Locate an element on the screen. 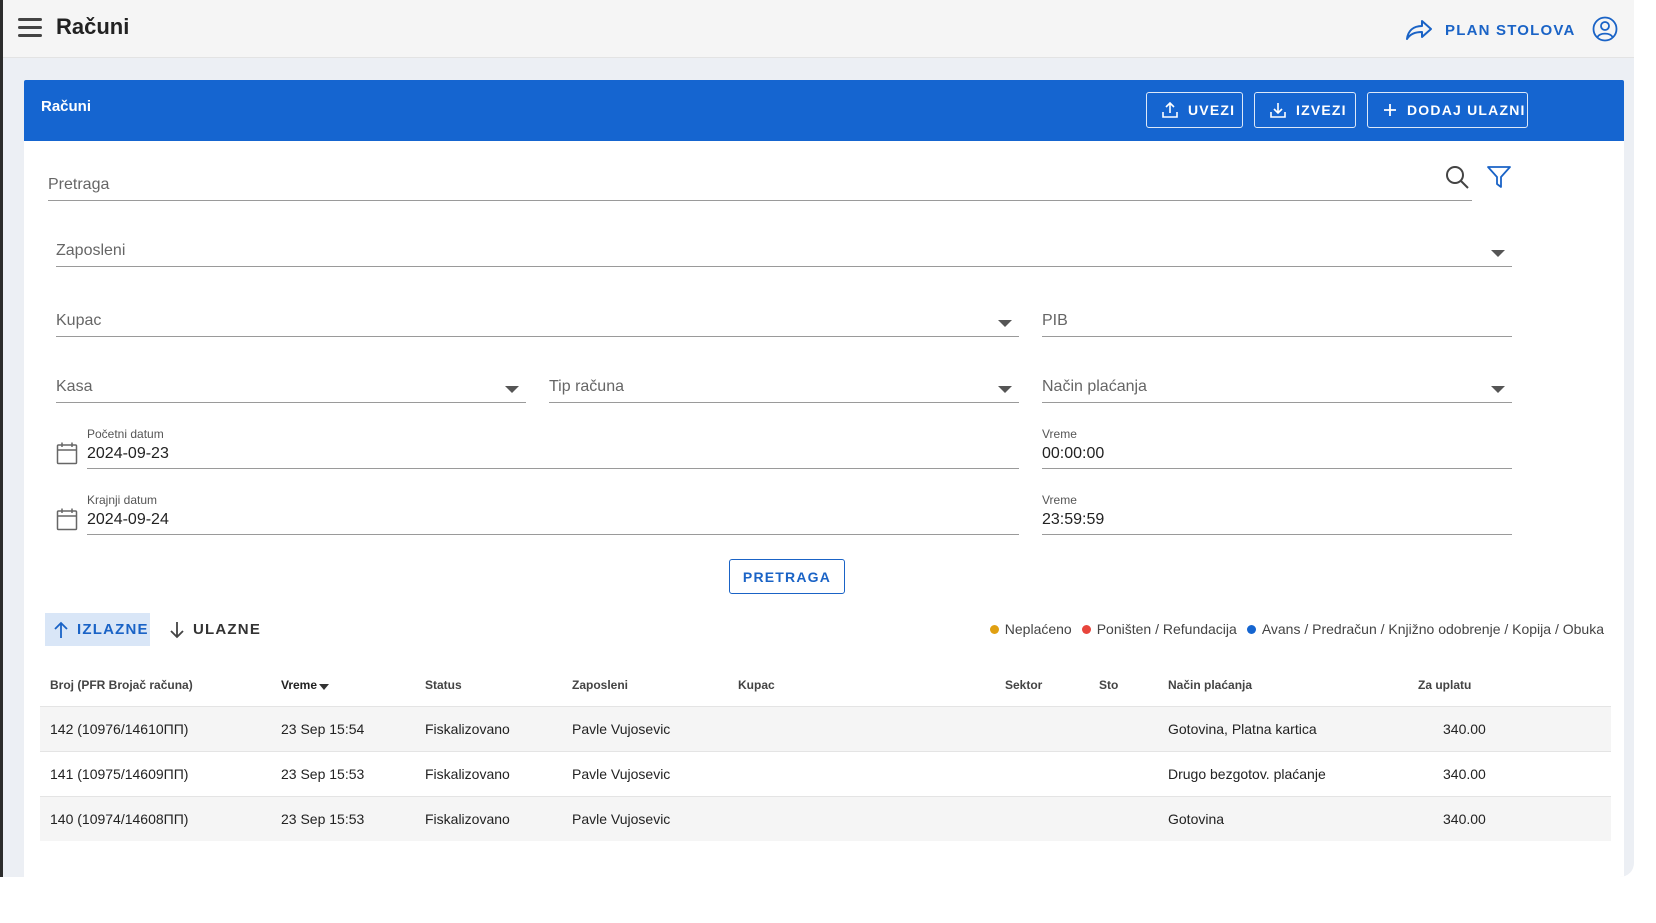  legend-item-unpaid: Neplaćeno is located at coordinates (1030, 629).